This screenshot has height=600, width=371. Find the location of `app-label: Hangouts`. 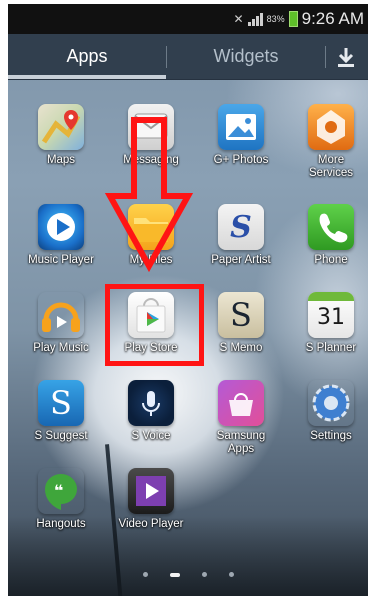

app-label: Hangouts is located at coordinates (61, 524).